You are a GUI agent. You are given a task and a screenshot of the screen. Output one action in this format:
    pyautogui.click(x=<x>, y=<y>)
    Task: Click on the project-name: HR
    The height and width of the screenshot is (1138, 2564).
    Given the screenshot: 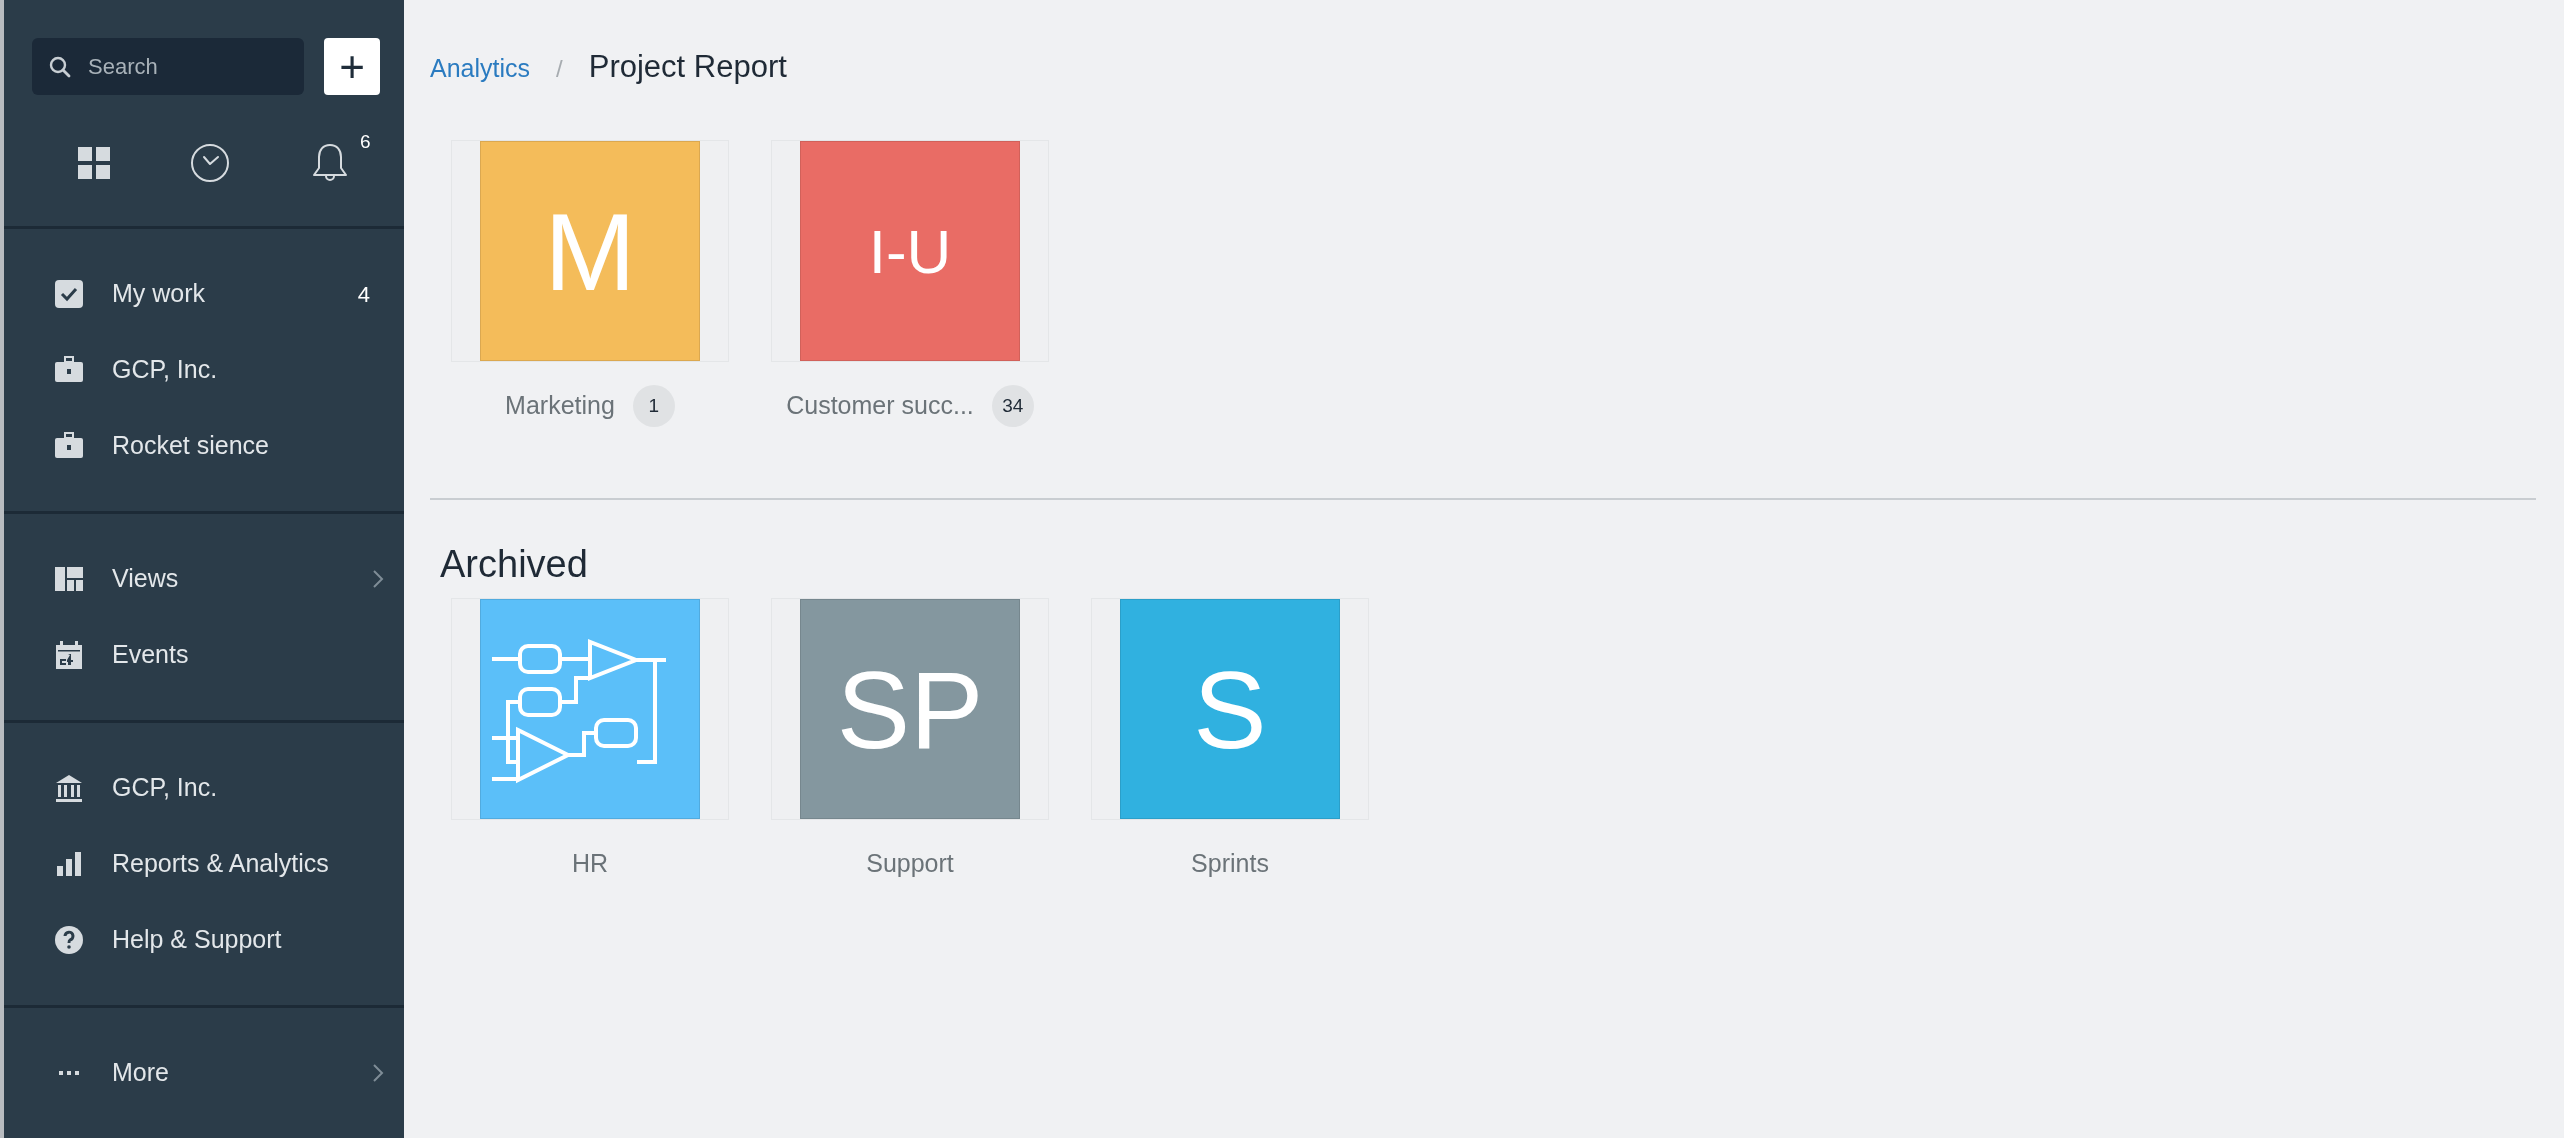 What is the action you would take?
    pyautogui.click(x=590, y=864)
    